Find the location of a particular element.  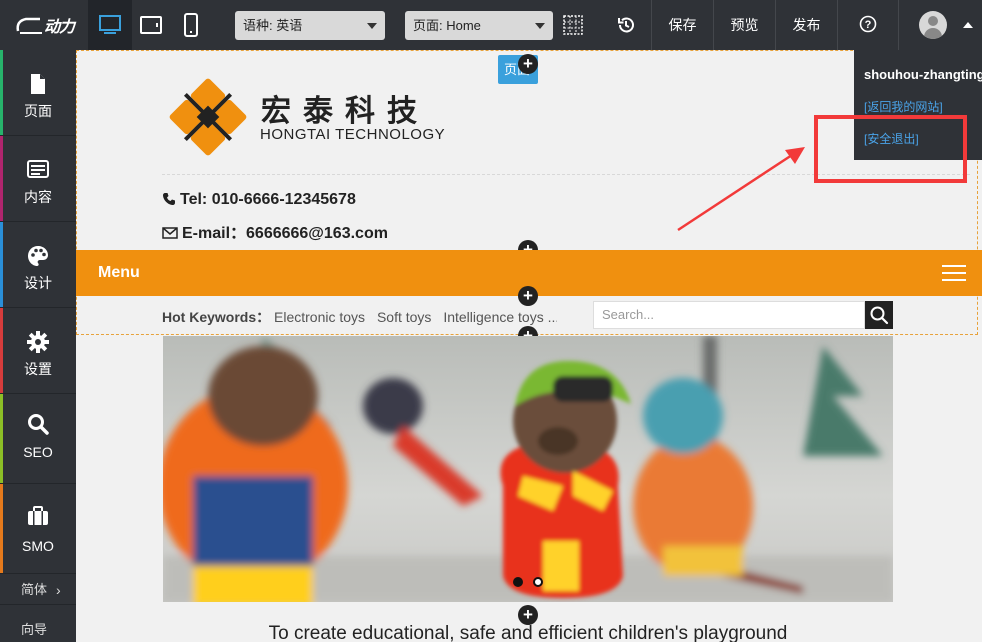

grid-toggle-button is located at coordinates (573, 25).